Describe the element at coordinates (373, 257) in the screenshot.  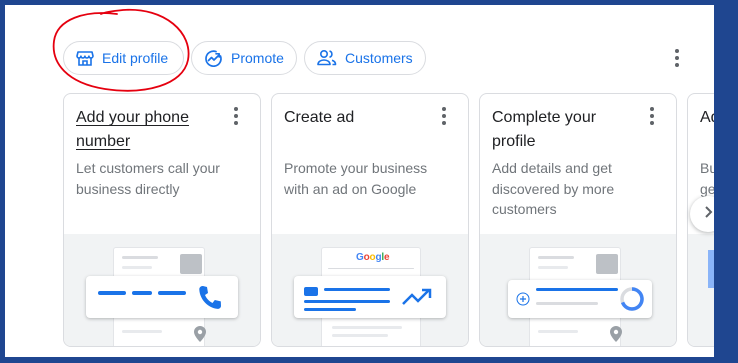
I see `google-logo: Google` at that location.